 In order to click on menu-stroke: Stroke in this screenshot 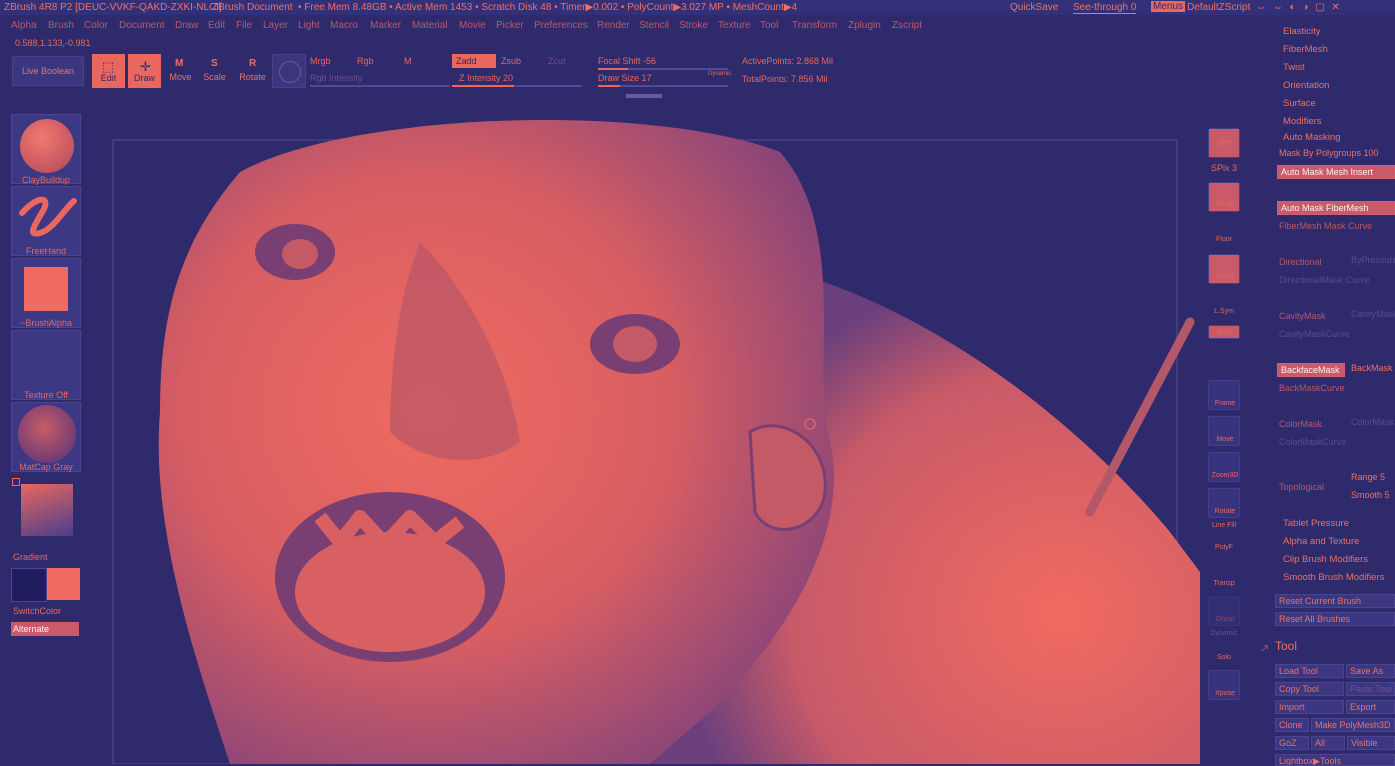, I will do `click(693, 25)`.